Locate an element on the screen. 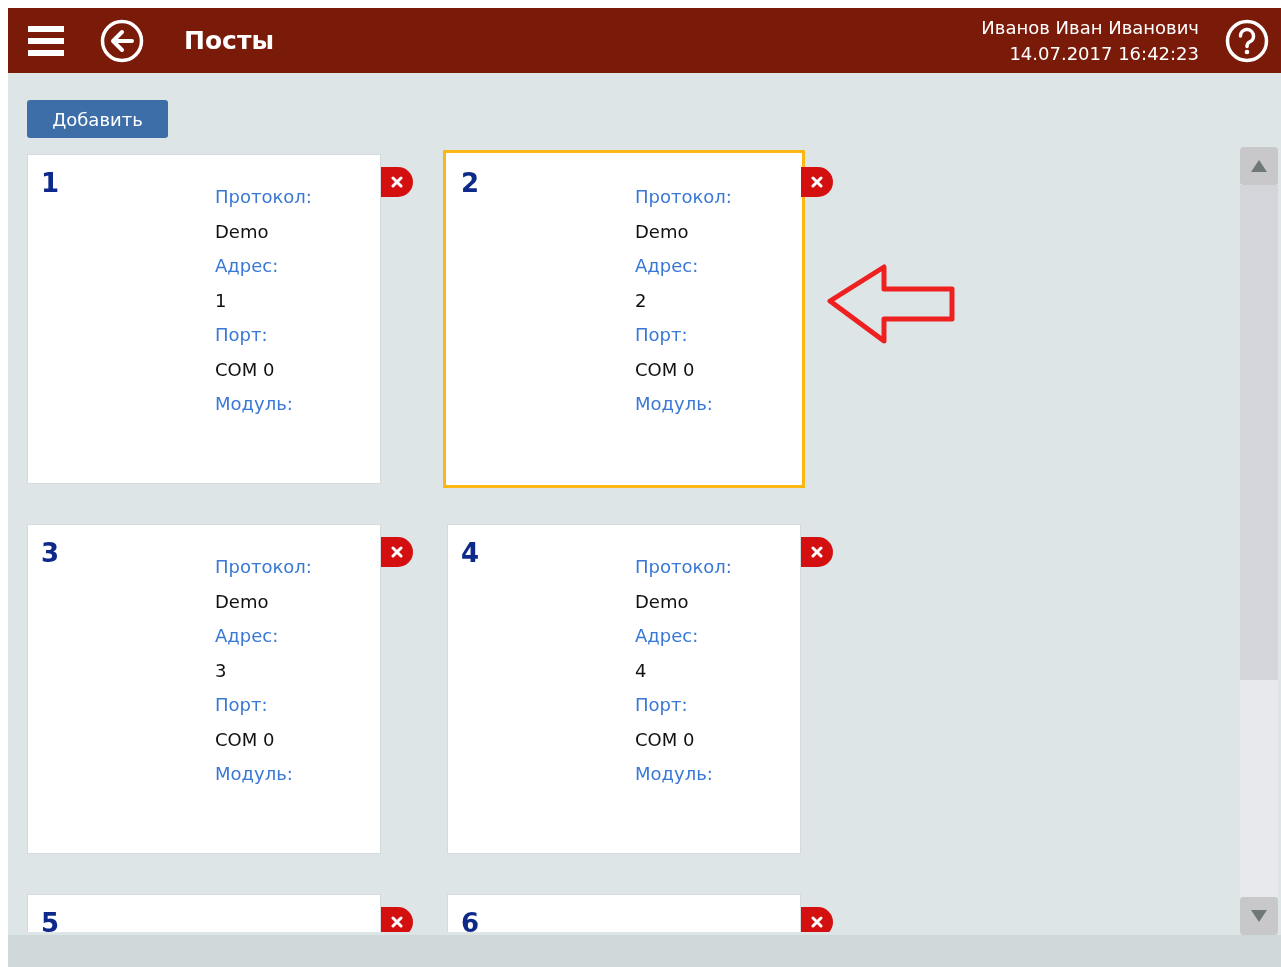 This screenshot has height=967, width=1281. field-value: 2 is located at coordinates (641, 300).